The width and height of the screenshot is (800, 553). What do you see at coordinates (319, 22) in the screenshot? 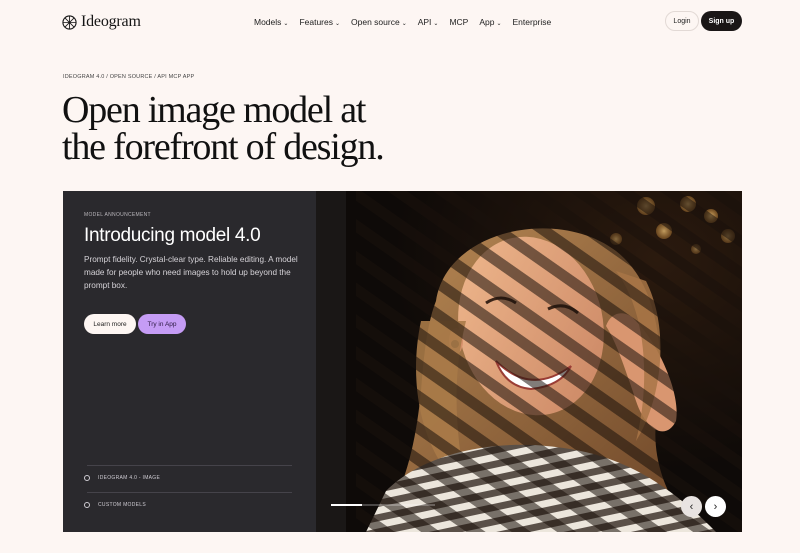
I see `nav-item-features: Features ⌄` at bounding box center [319, 22].